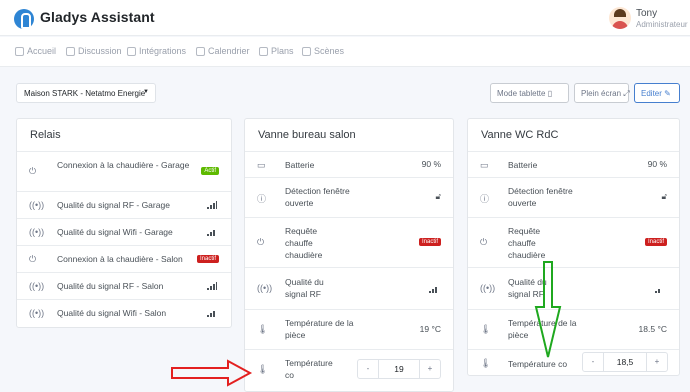 The width and height of the screenshot is (690, 392). I want to click on tablet-icon: ▯, so click(550, 93).